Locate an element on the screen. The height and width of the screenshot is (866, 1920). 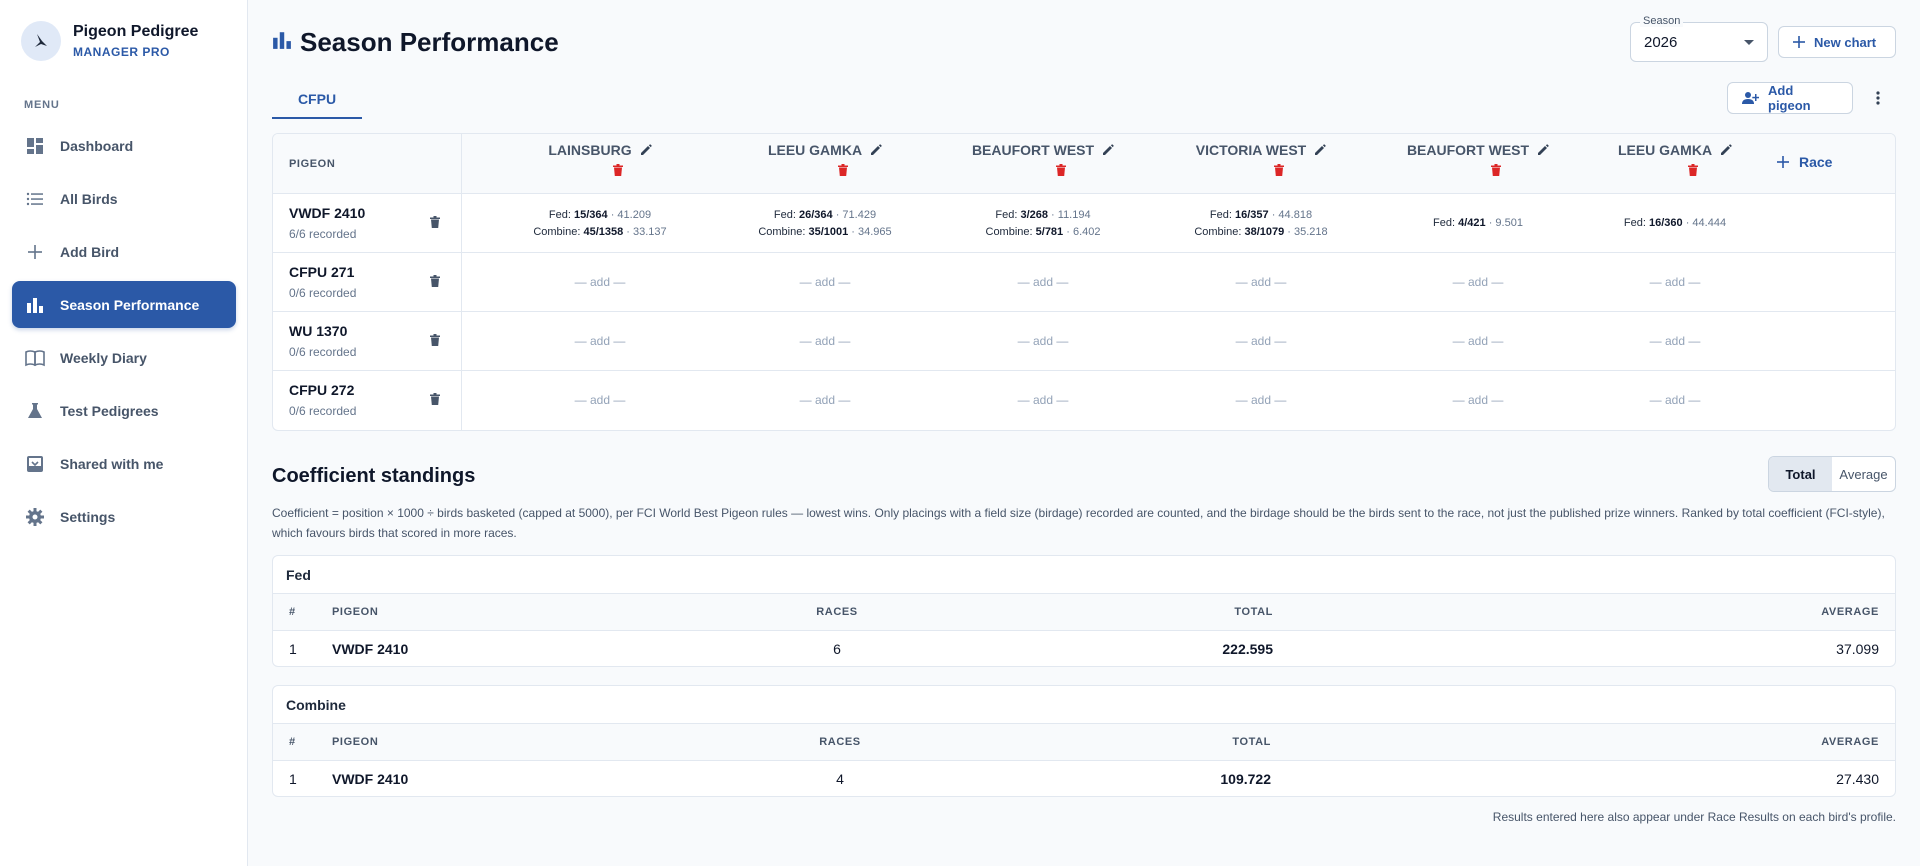
fed-placing: 16/357 is located at coordinates (1251, 214).